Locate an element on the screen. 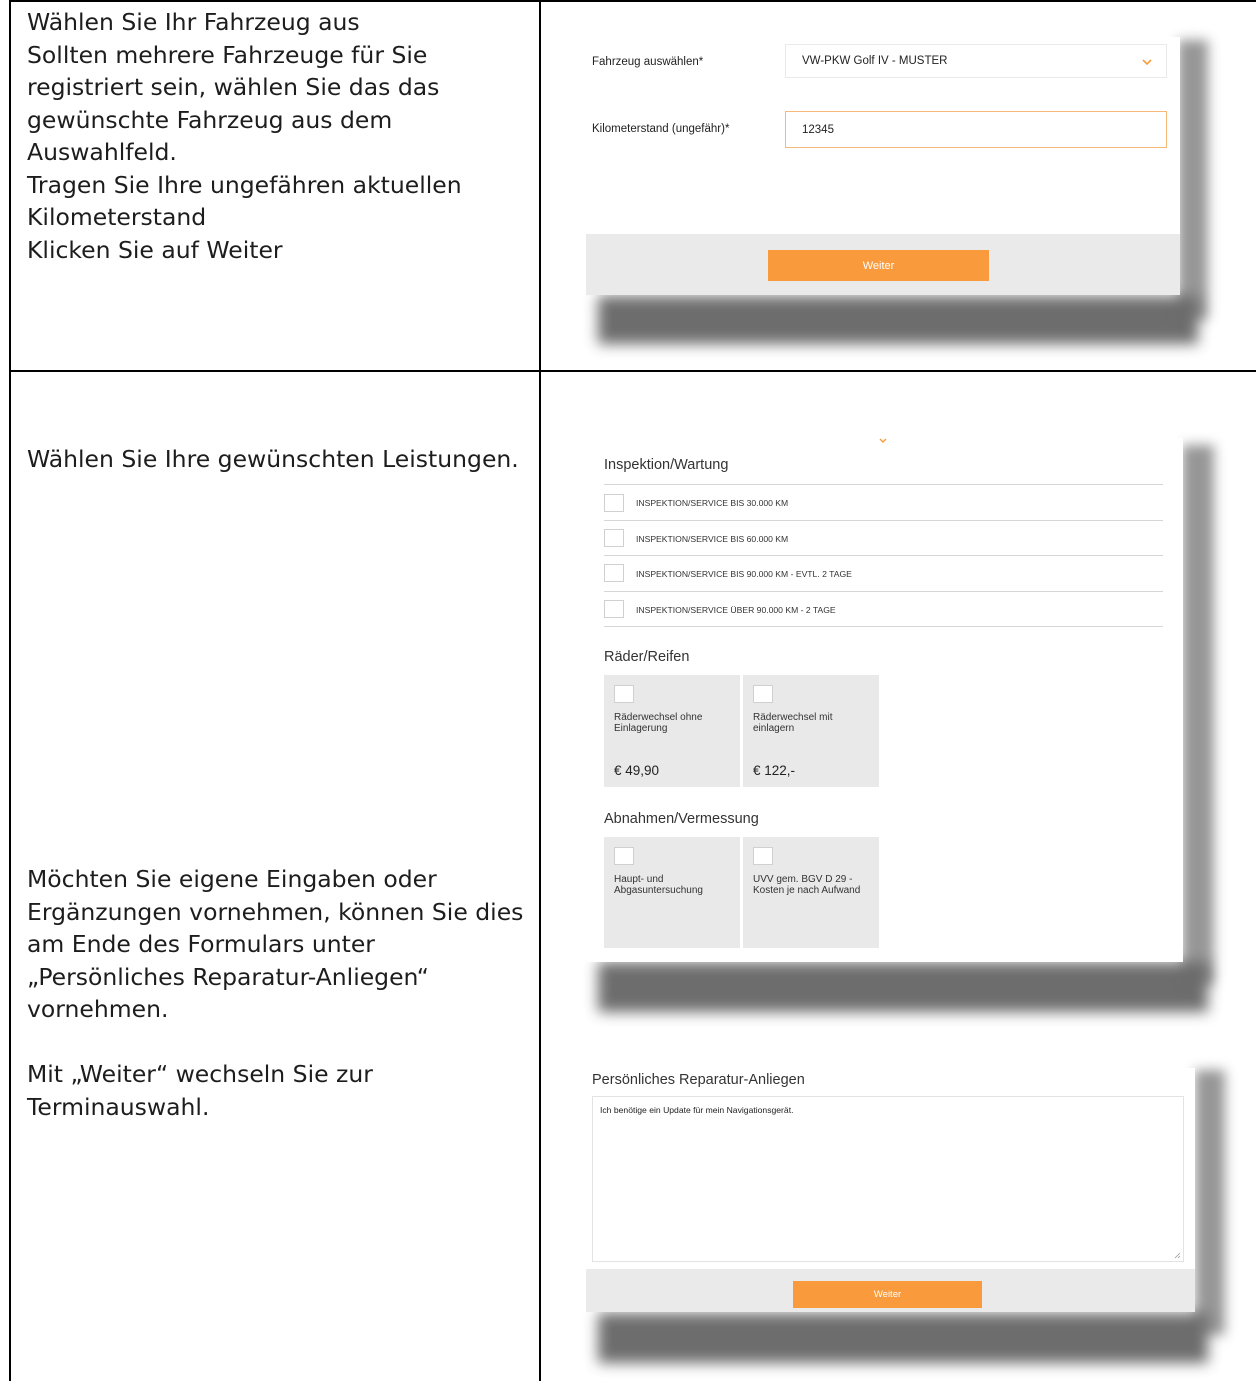 This screenshot has height=1381, width=1256. table-border-top is located at coordinates (632, 1).